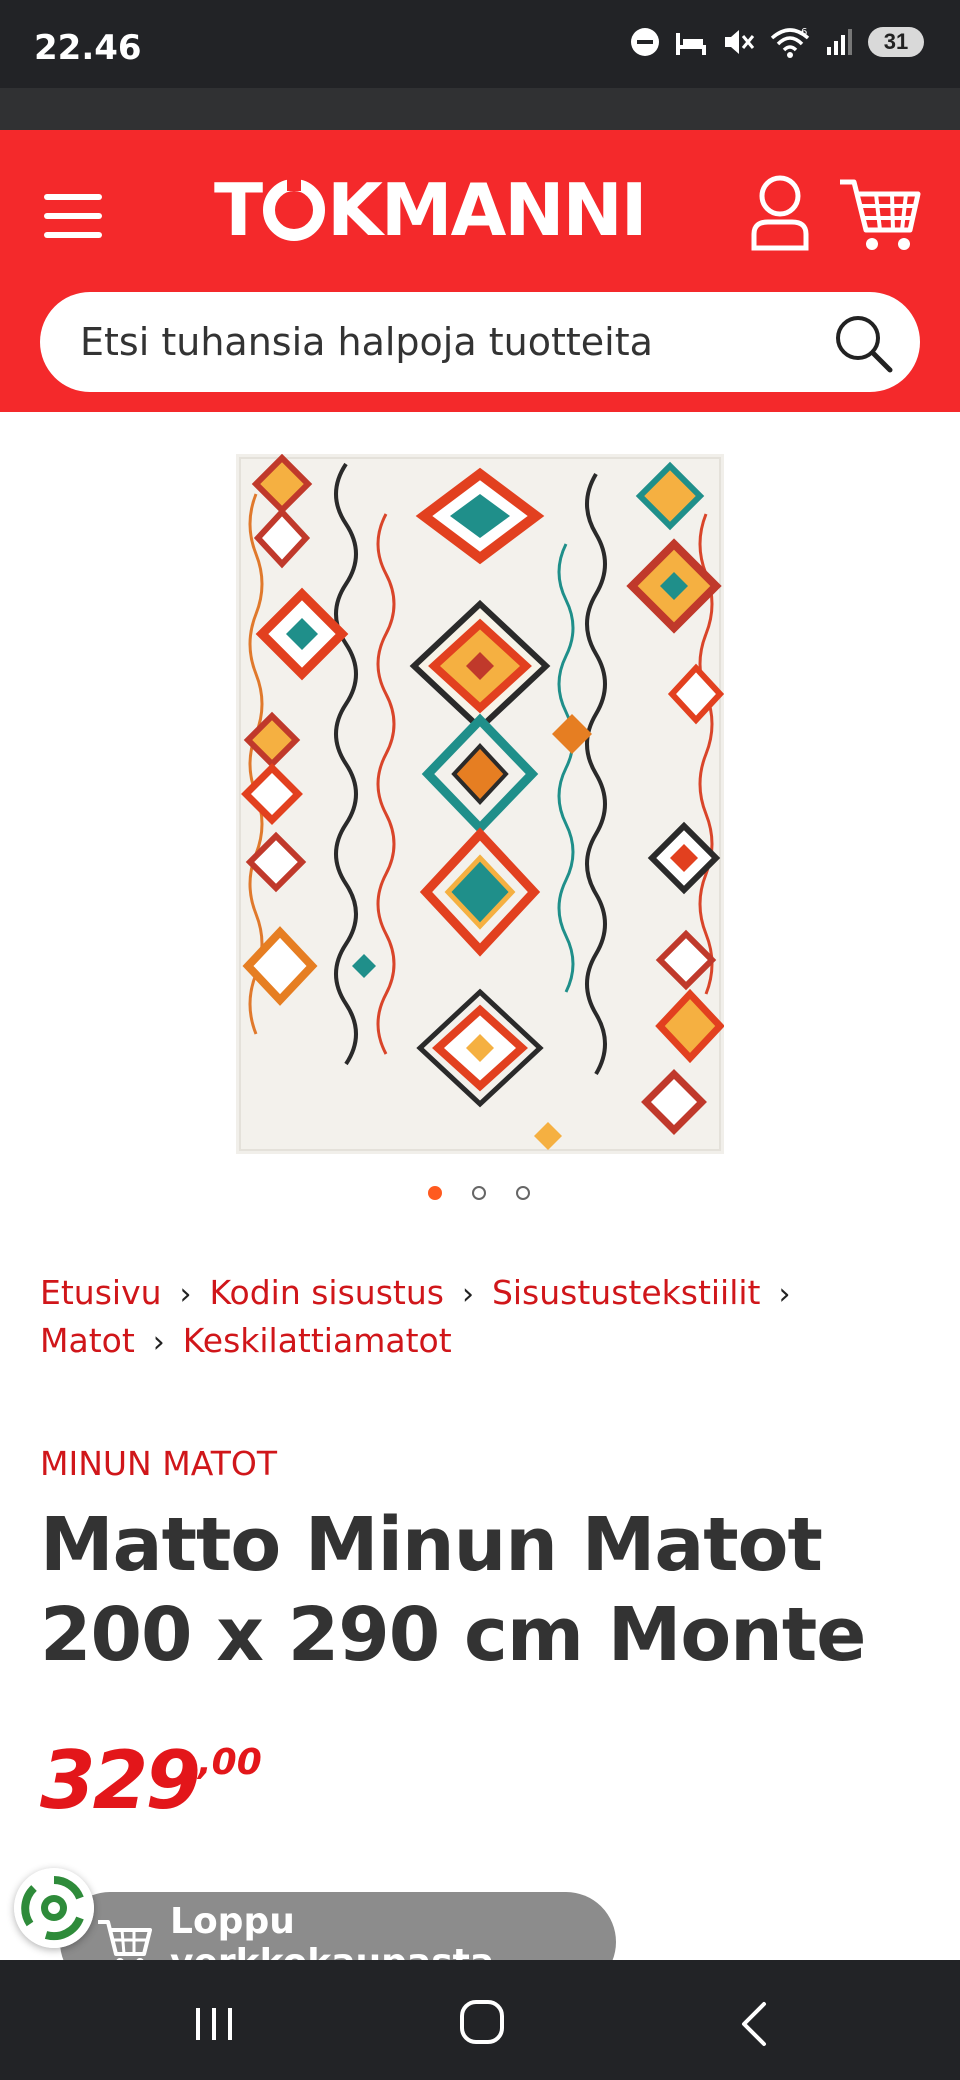  I want to click on search-placeholder: Etsi tuhansia halpoja tuotteita, so click(366, 342).